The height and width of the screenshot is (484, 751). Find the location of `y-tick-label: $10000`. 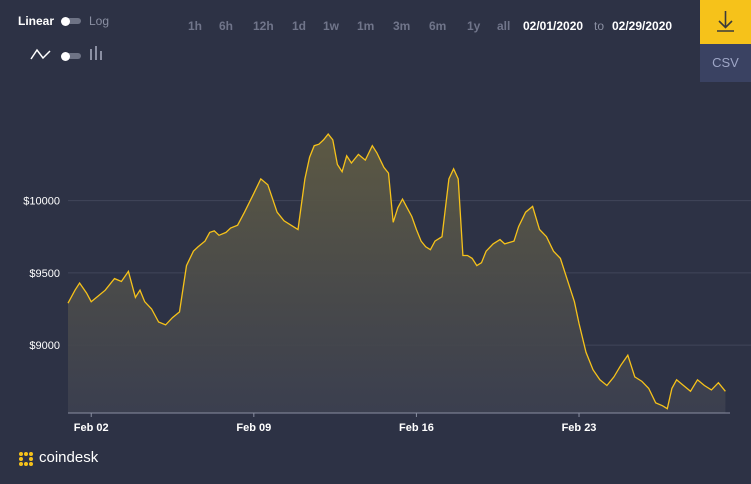

y-tick-label: $10000 is located at coordinates (41, 202).